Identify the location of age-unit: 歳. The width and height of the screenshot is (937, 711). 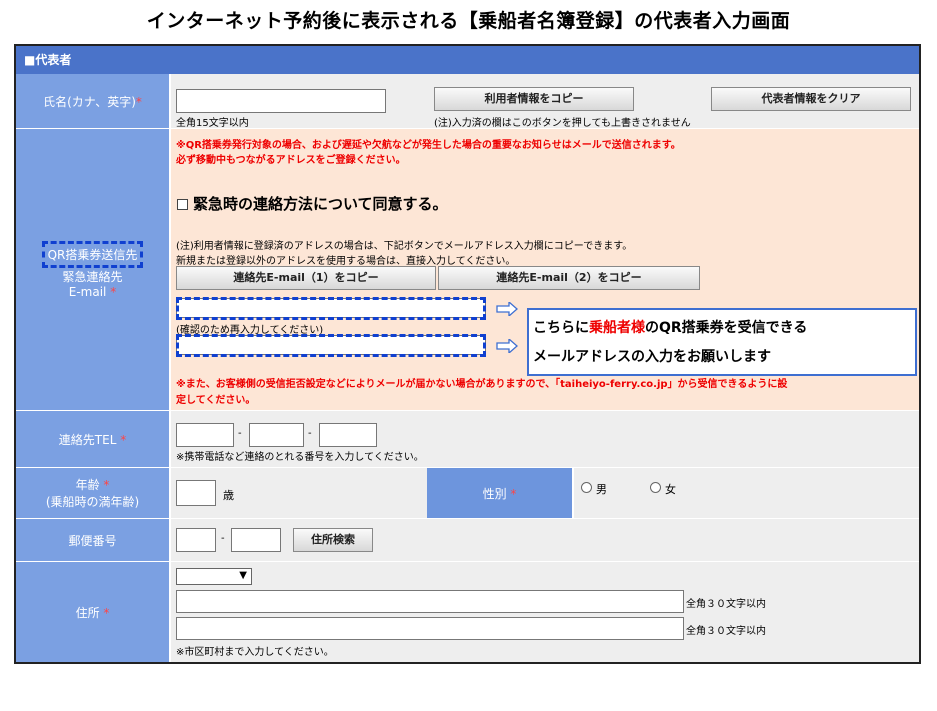
(228, 495).